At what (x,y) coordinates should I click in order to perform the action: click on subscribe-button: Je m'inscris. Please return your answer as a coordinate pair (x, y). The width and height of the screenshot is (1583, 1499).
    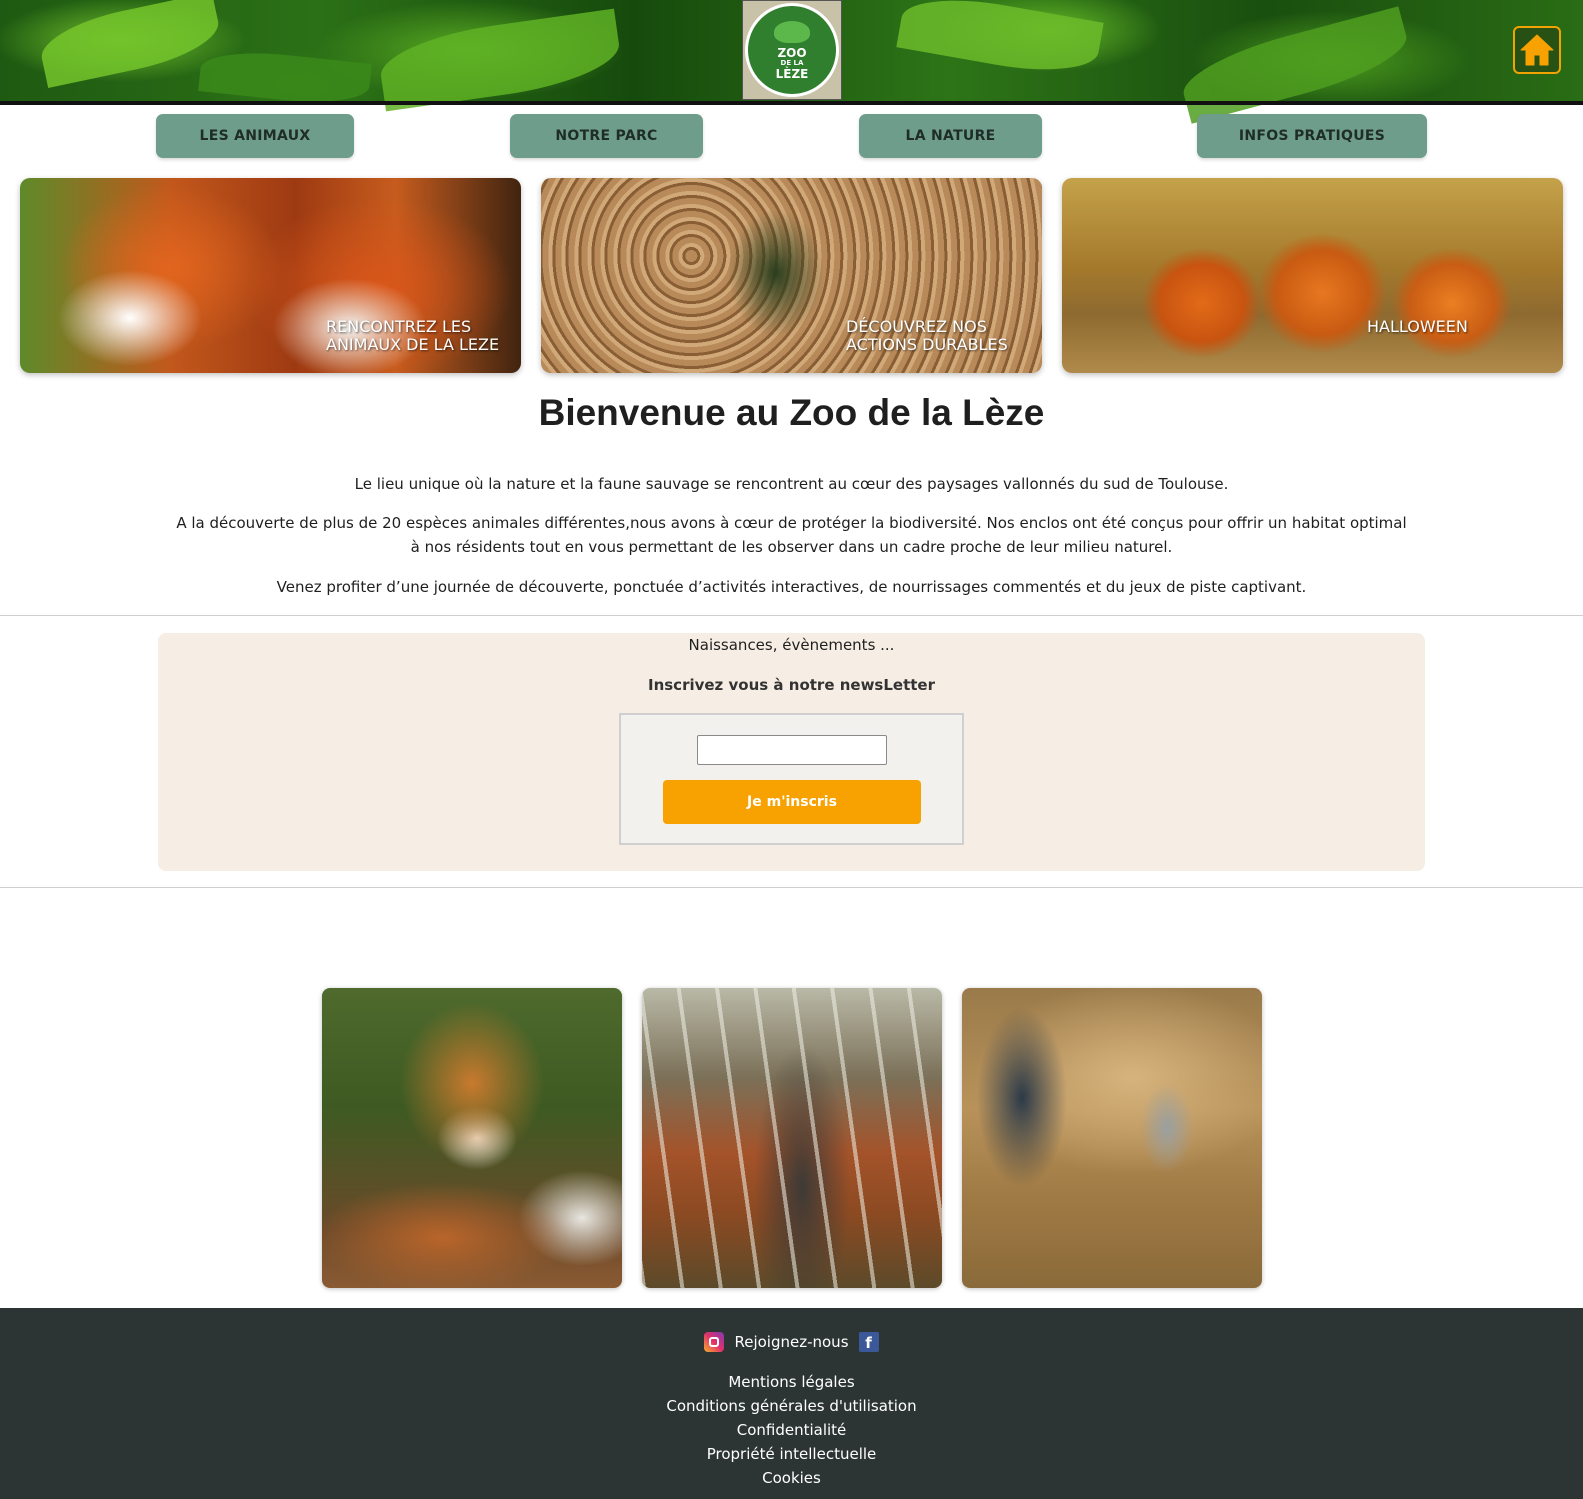
    Looking at the image, I should click on (792, 802).